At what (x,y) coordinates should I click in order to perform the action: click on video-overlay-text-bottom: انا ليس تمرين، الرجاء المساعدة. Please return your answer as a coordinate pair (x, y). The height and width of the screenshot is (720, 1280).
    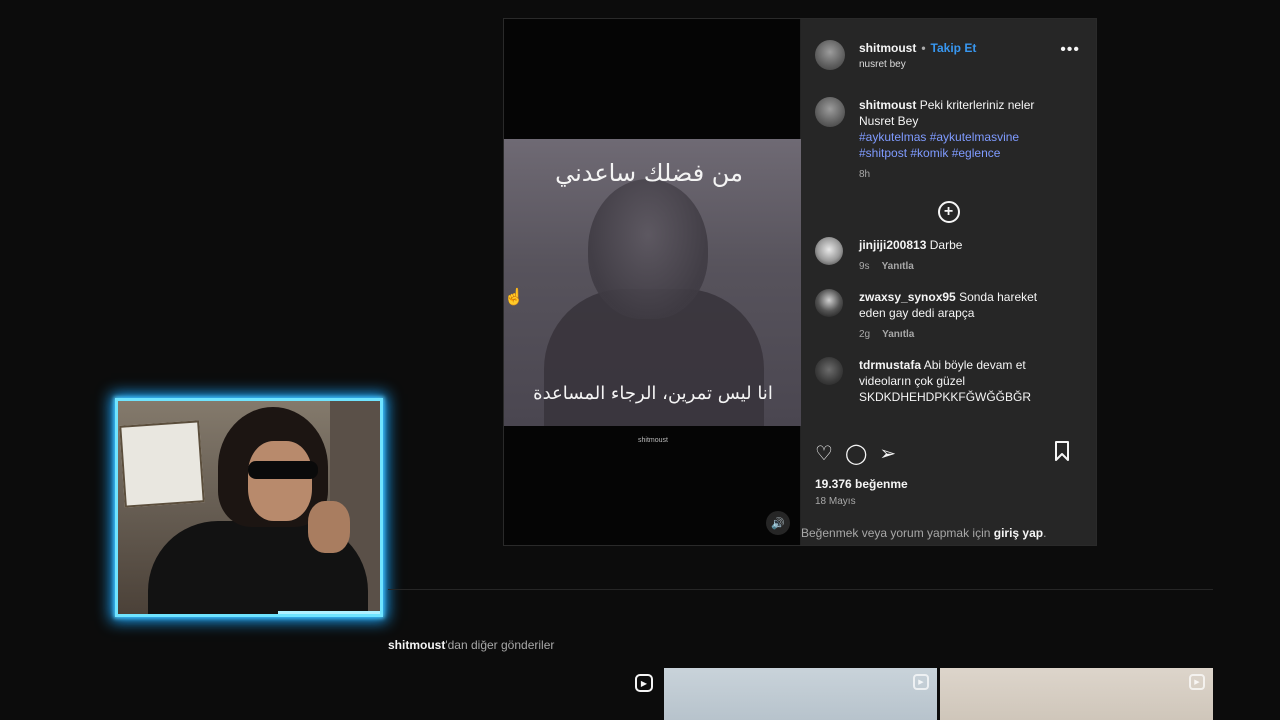
    Looking at the image, I should click on (653, 393).